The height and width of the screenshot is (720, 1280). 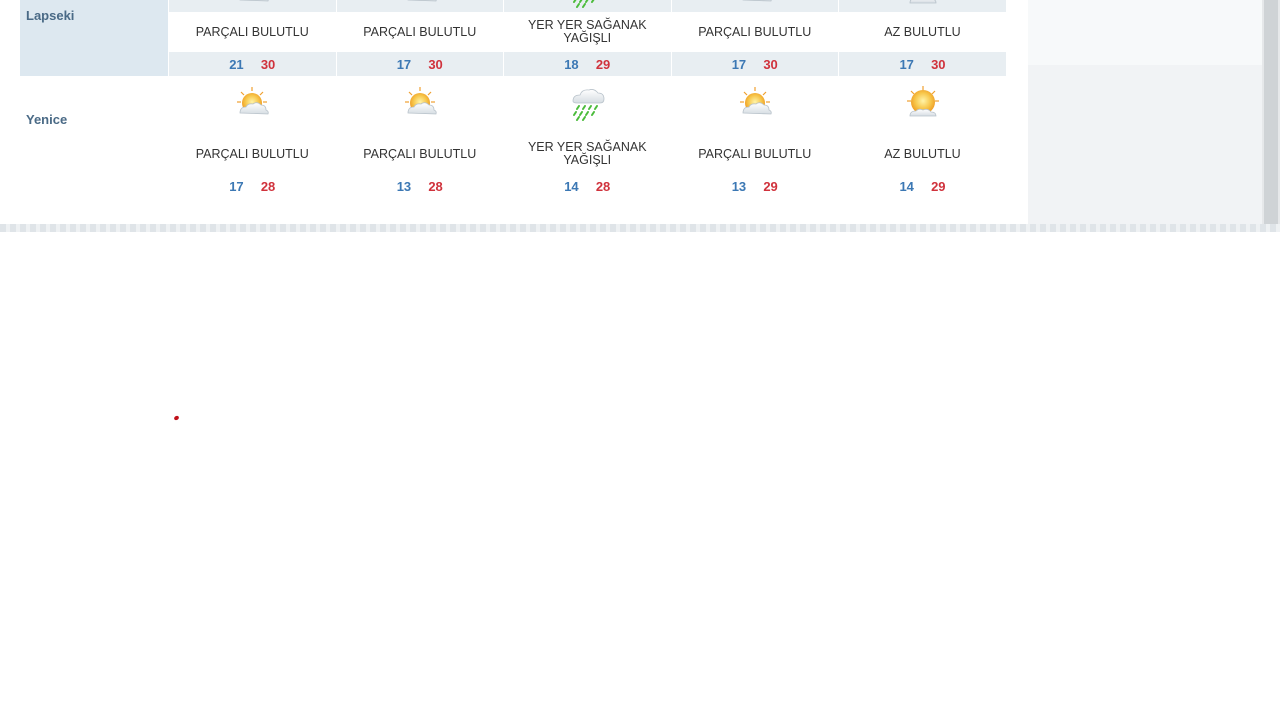 What do you see at coordinates (94, 137) in the screenshot?
I see `city-cell: Yenice` at bounding box center [94, 137].